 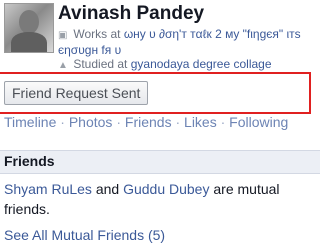 What do you see at coordinates (29, 161) in the screenshot?
I see `section-title: Friends` at bounding box center [29, 161].